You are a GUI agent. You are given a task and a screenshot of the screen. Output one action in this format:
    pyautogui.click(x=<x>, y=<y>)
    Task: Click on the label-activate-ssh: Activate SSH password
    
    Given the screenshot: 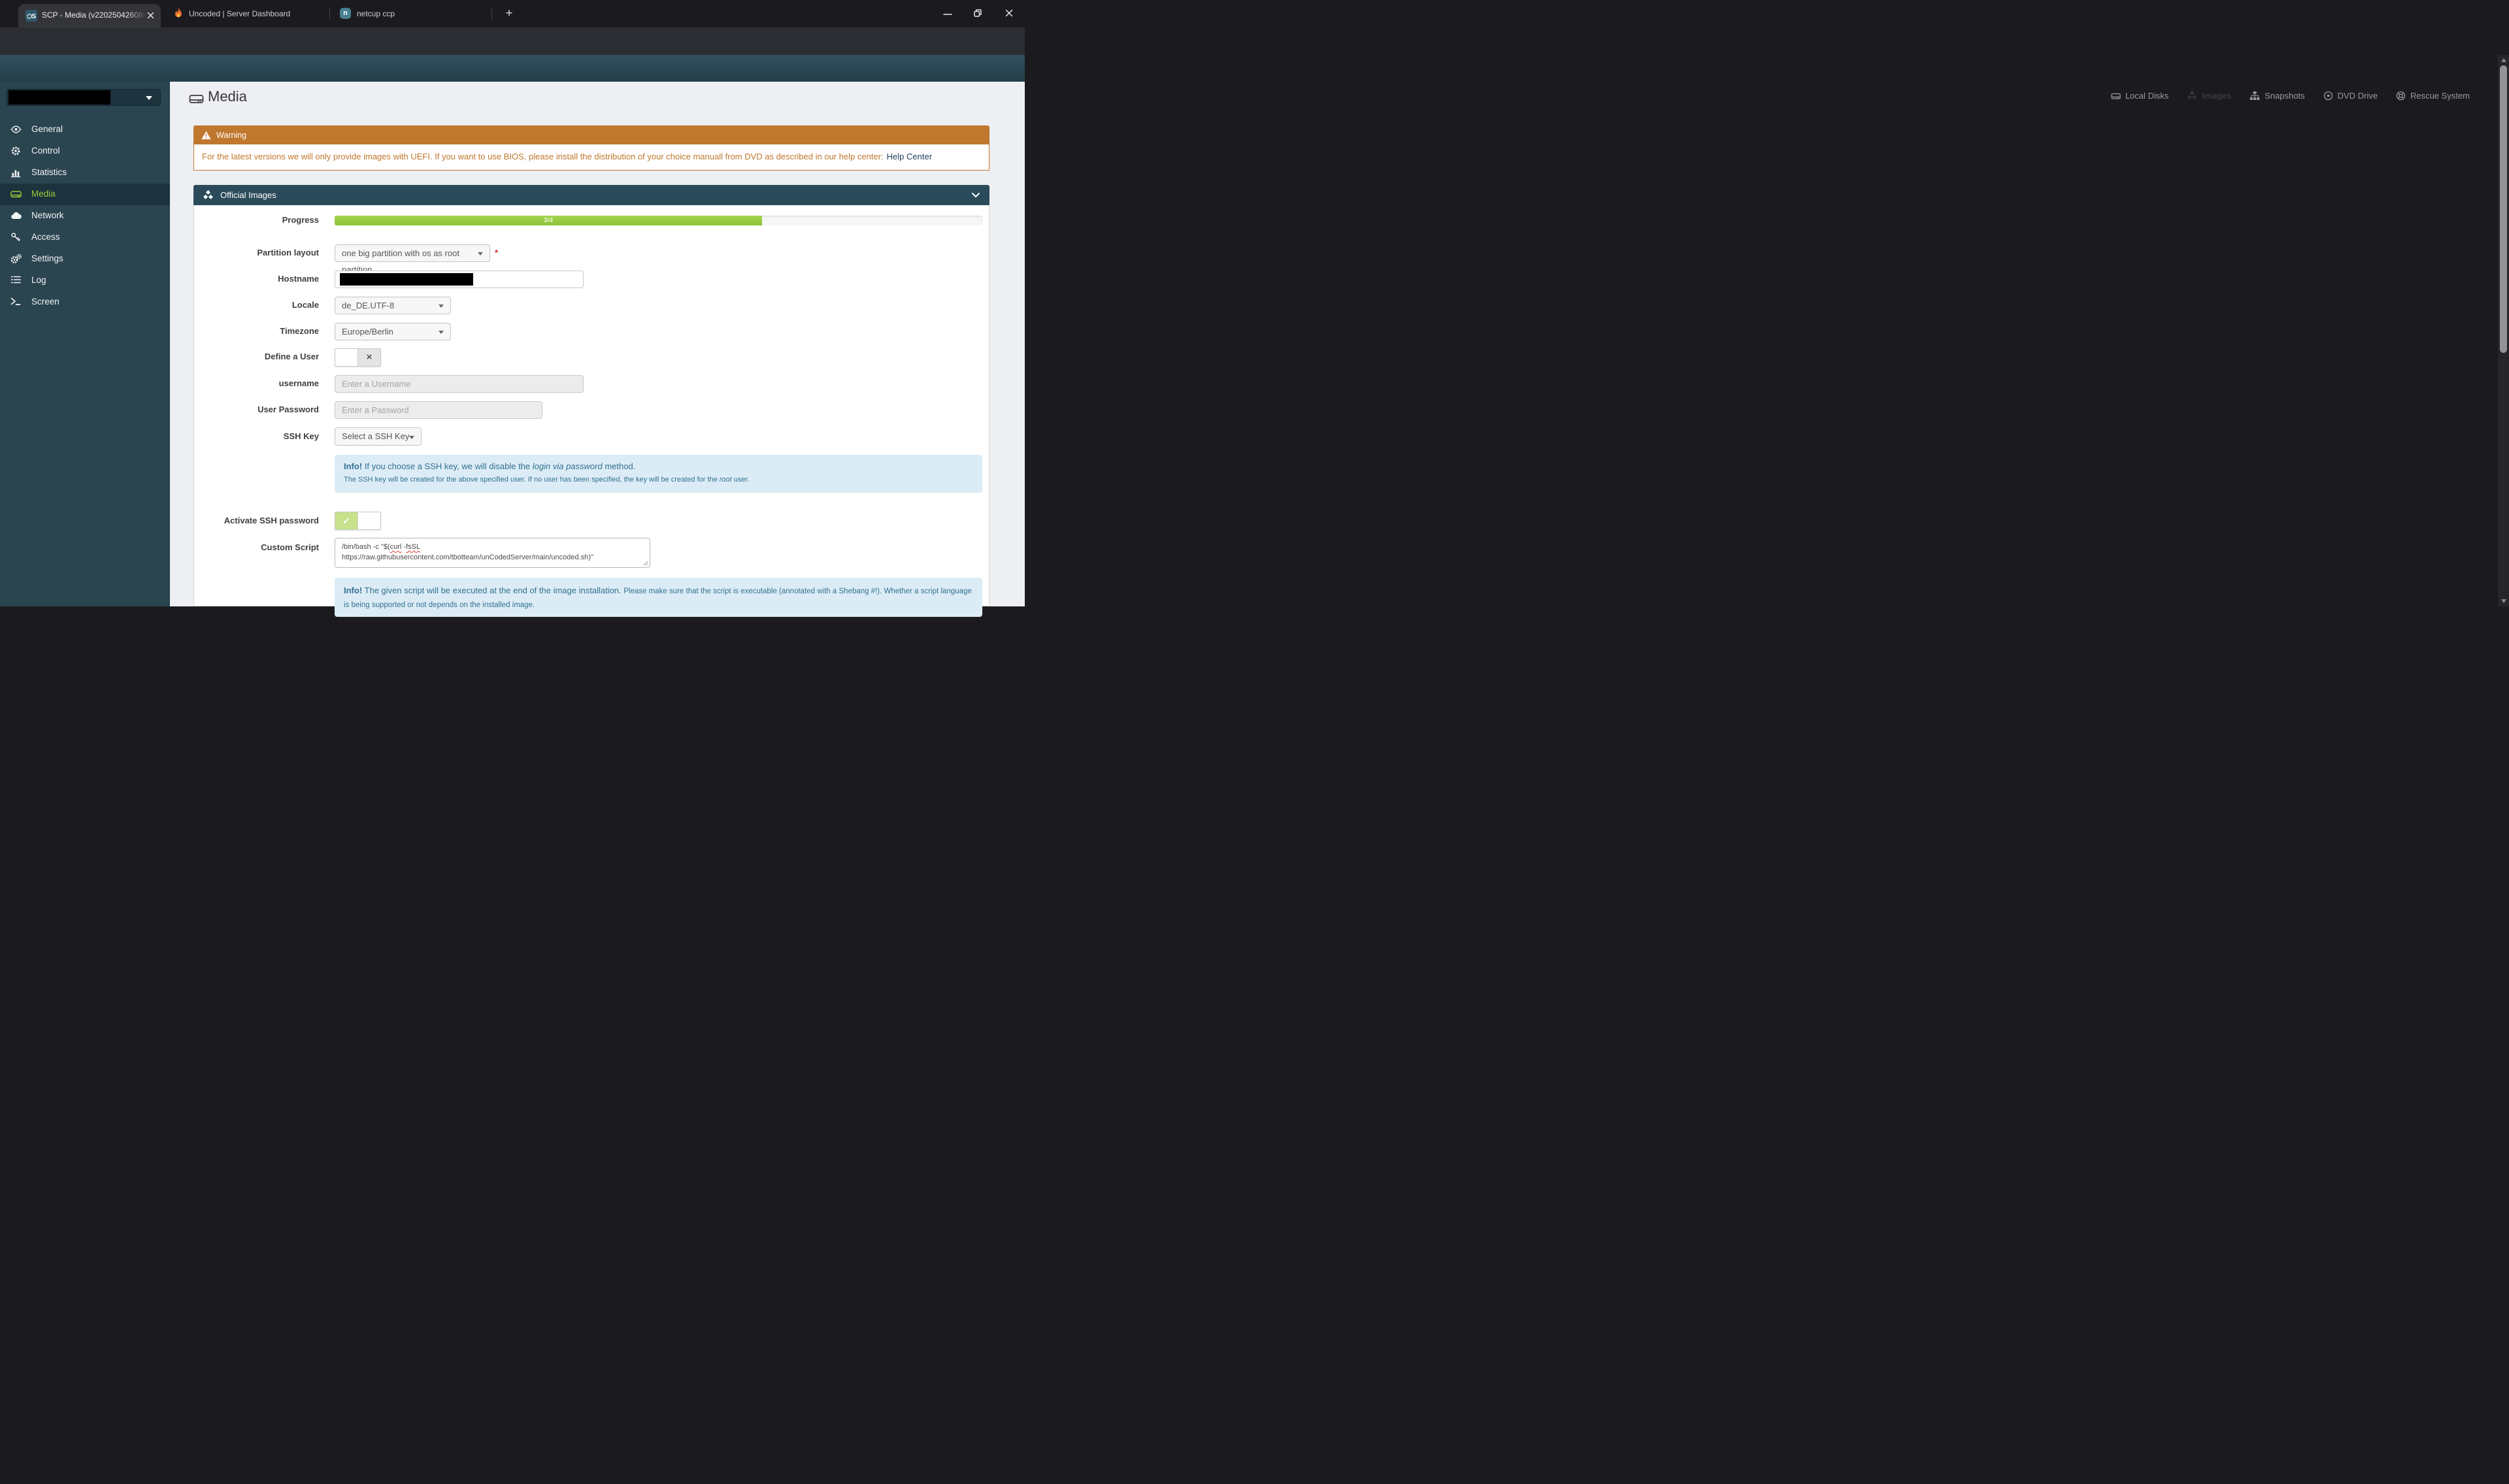 What is the action you would take?
    pyautogui.click(x=271, y=520)
    